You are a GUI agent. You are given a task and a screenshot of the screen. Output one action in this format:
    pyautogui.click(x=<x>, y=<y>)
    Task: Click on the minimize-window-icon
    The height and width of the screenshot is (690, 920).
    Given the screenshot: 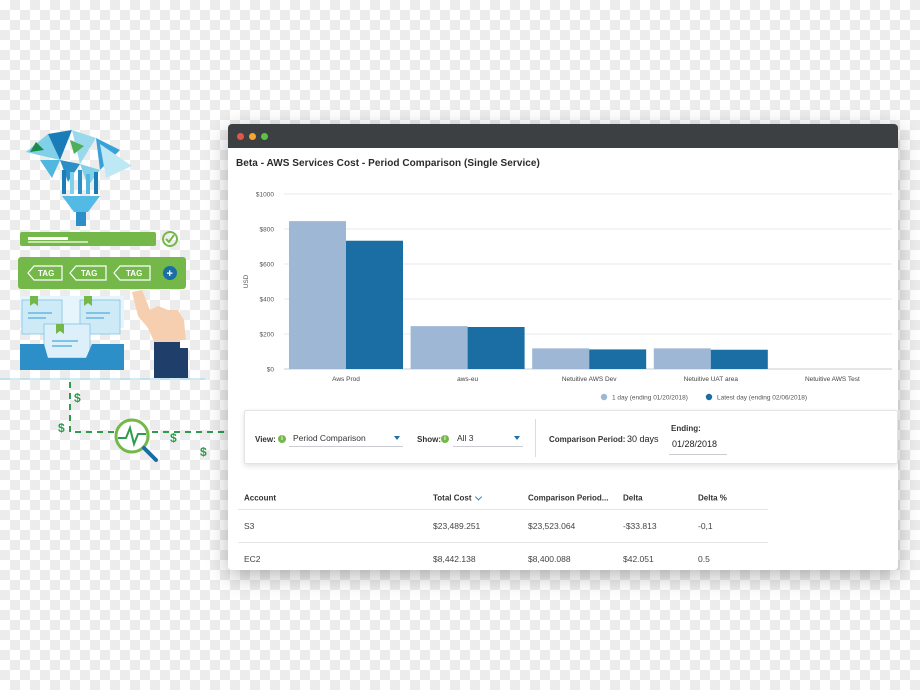 What is the action you would take?
    pyautogui.click(x=252, y=136)
    